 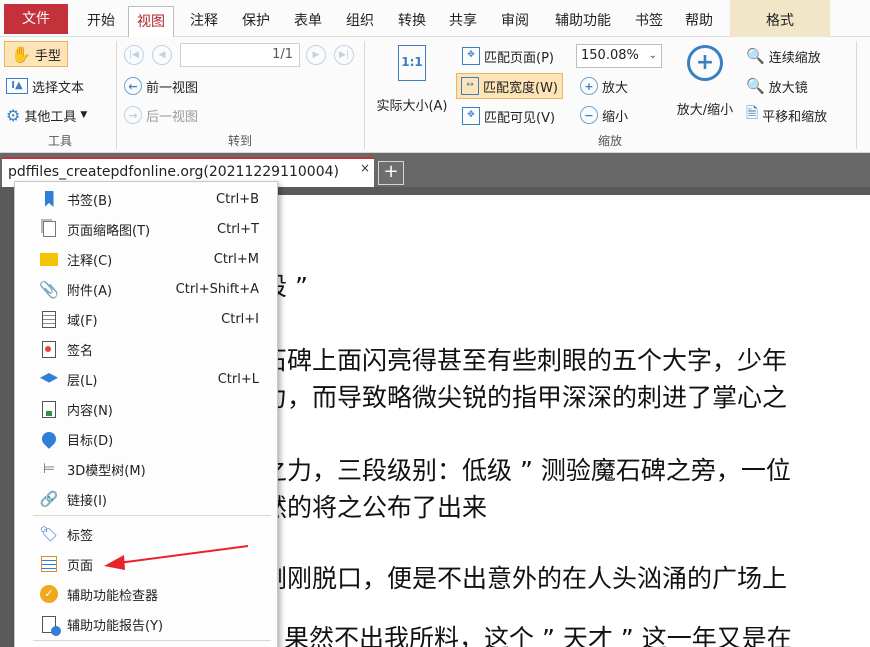 I want to click on arrow-head, so click(x=114, y=562).